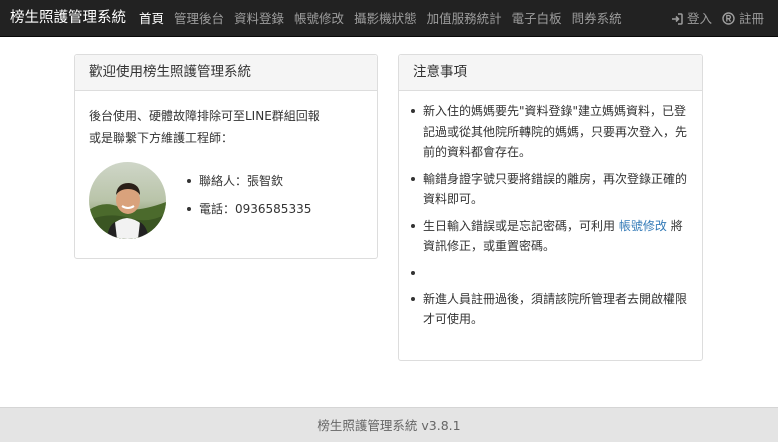 This screenshot has height=443, width=778. Describe the element at coordinates (151, 18) in the screenshot. I see `nav-item-home: 首頁` at that location.